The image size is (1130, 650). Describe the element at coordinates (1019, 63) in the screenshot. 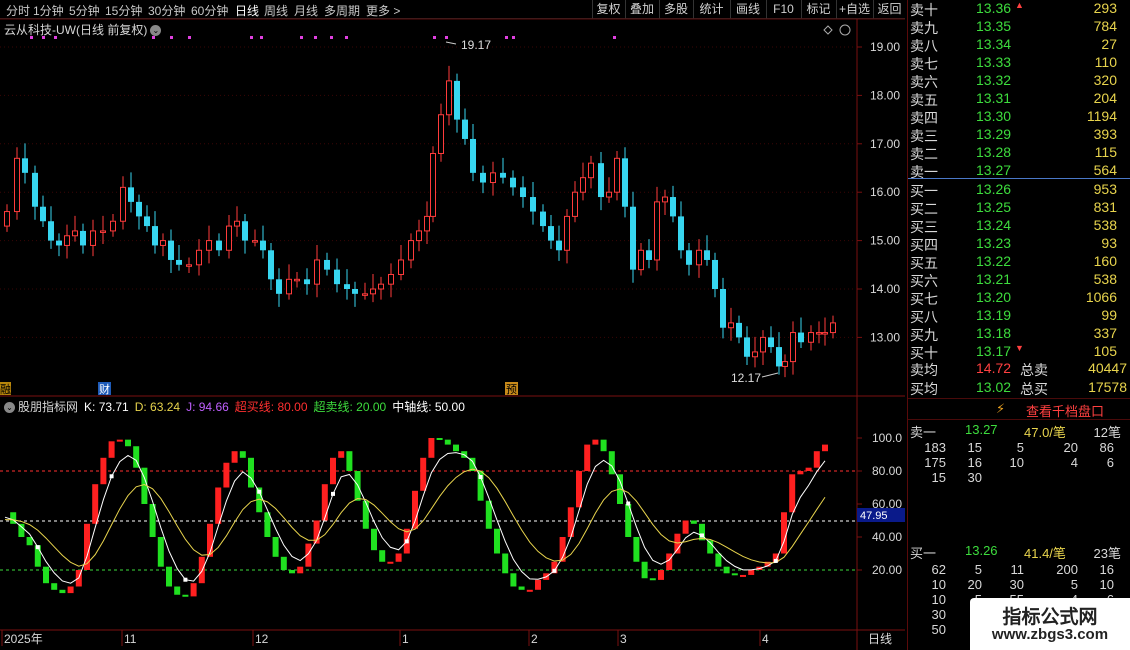

I see `ask-row: 卖七 13.33 110` at that location.